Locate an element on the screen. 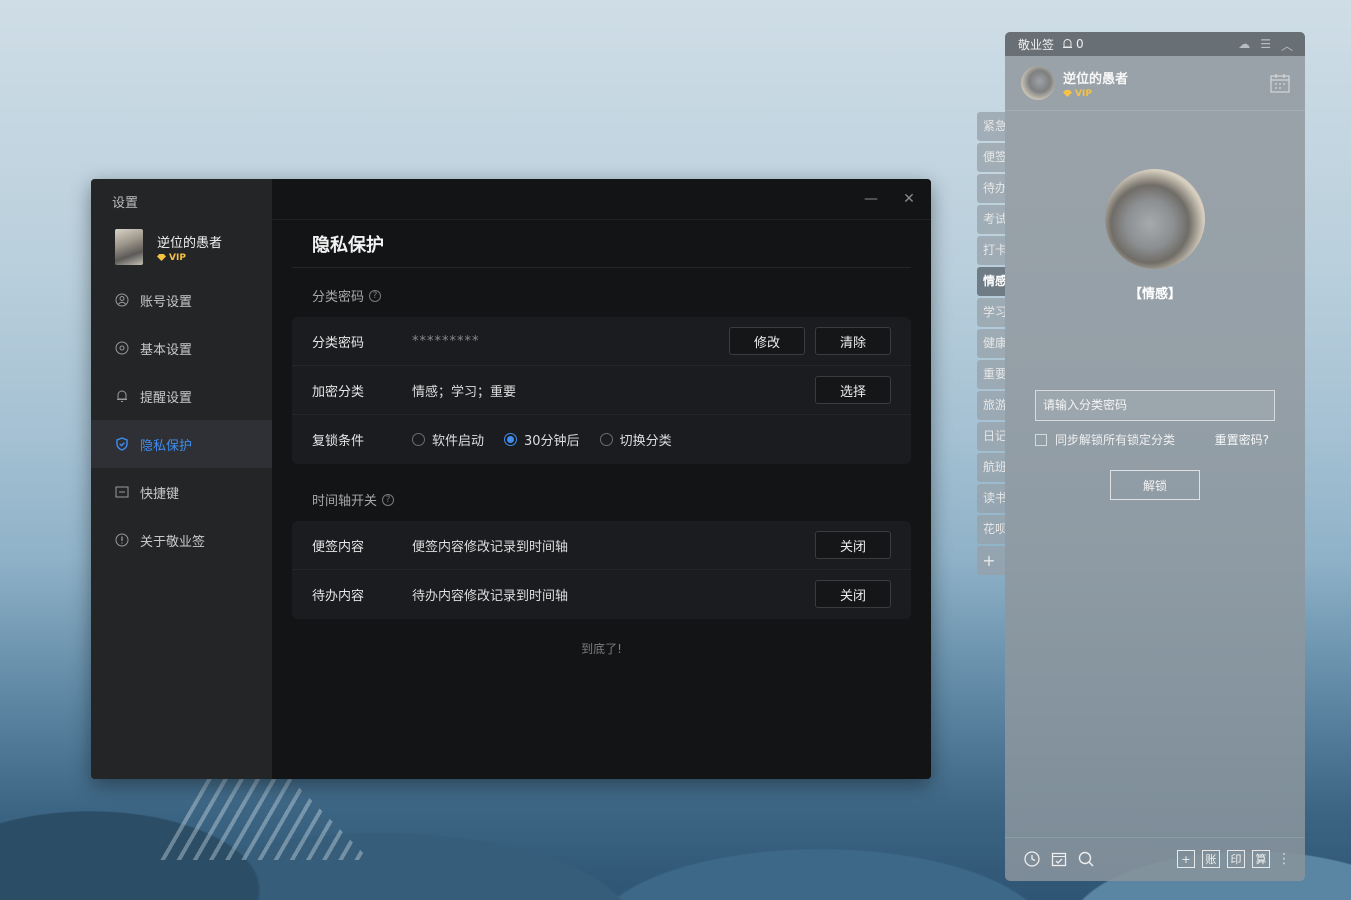 The image size is (1351, 900). user-icon is located at coordinates (122, 300).